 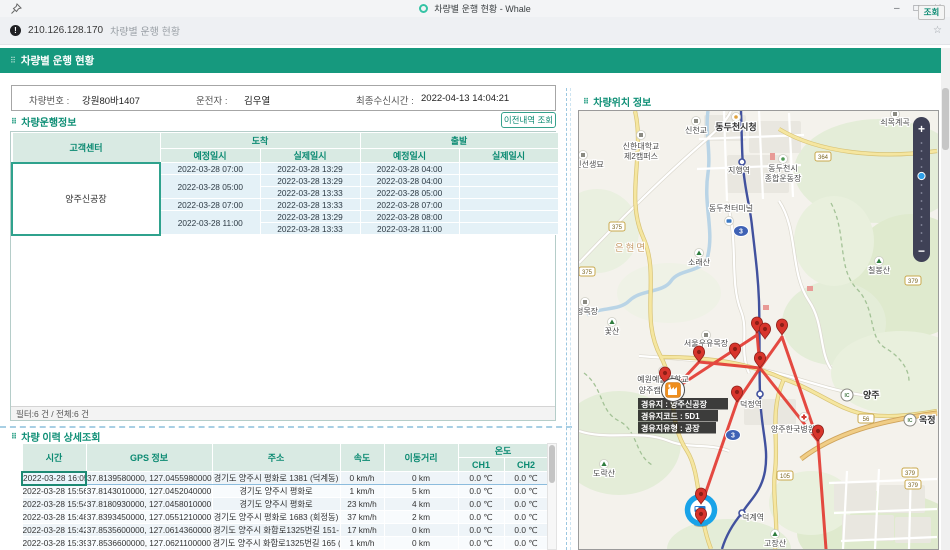 I want to click on page-header: ⠿ 차량별 운행 현황, so click(x=475, y=60).